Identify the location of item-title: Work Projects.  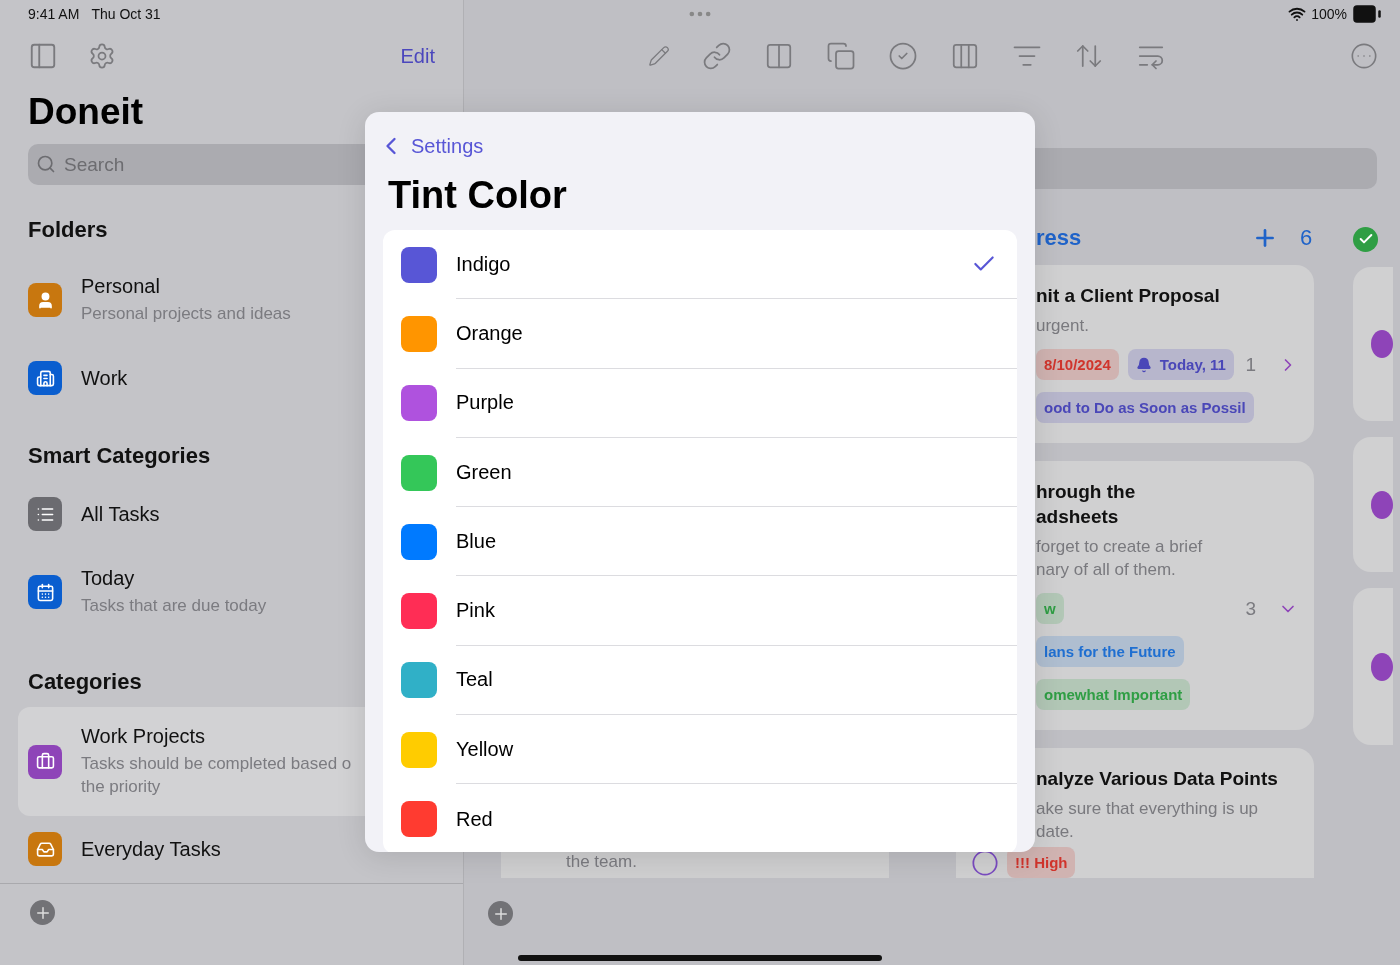
(144, 736).